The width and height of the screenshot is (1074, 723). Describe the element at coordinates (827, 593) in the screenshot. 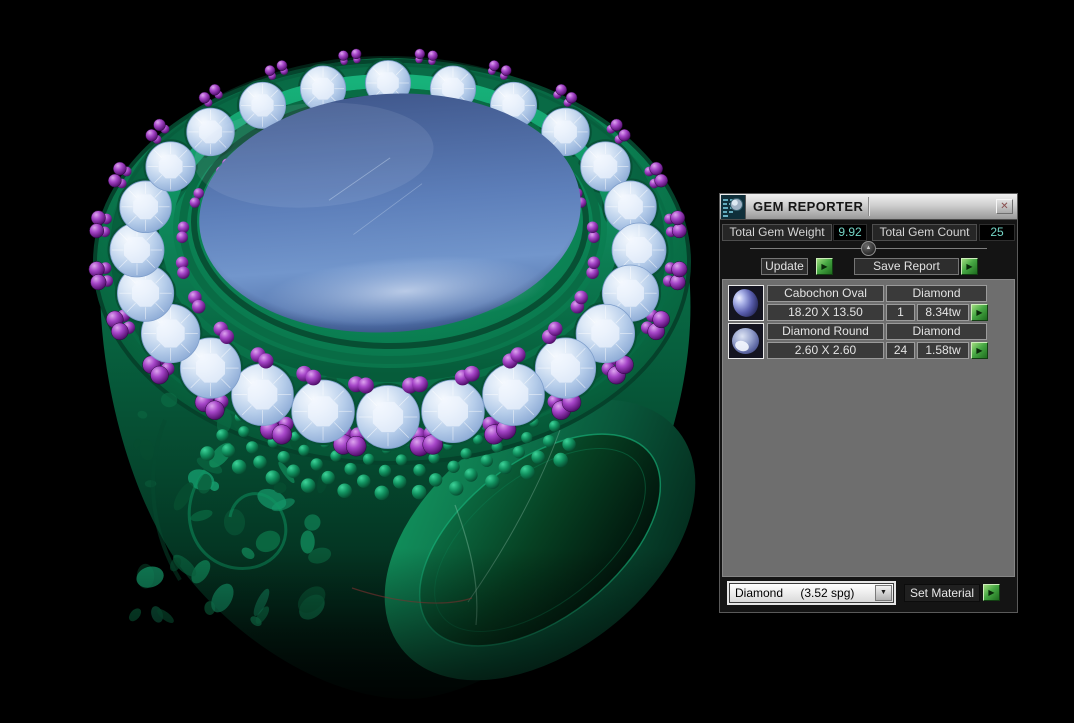

I see `material-dropdown-density: (3.52 spg)` at that location.